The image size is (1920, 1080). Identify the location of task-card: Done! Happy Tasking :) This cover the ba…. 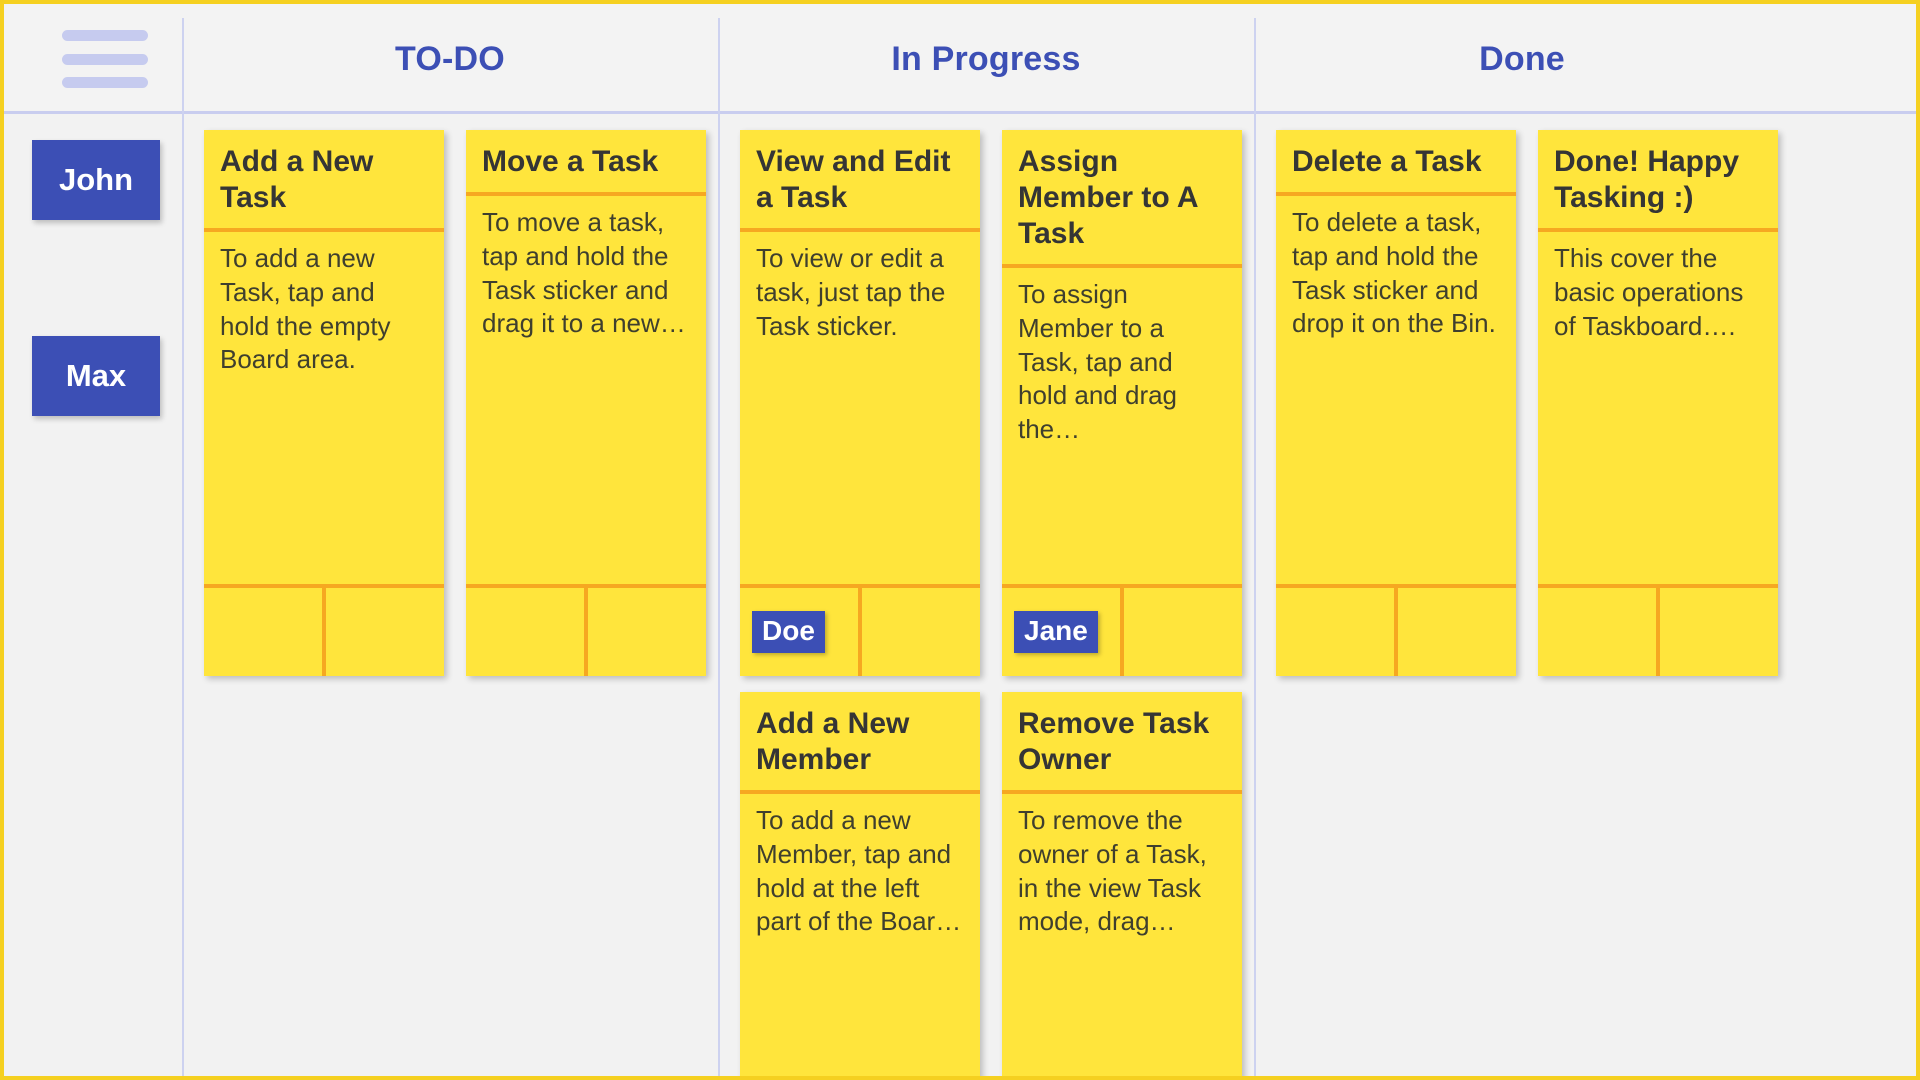
(1658, 403).